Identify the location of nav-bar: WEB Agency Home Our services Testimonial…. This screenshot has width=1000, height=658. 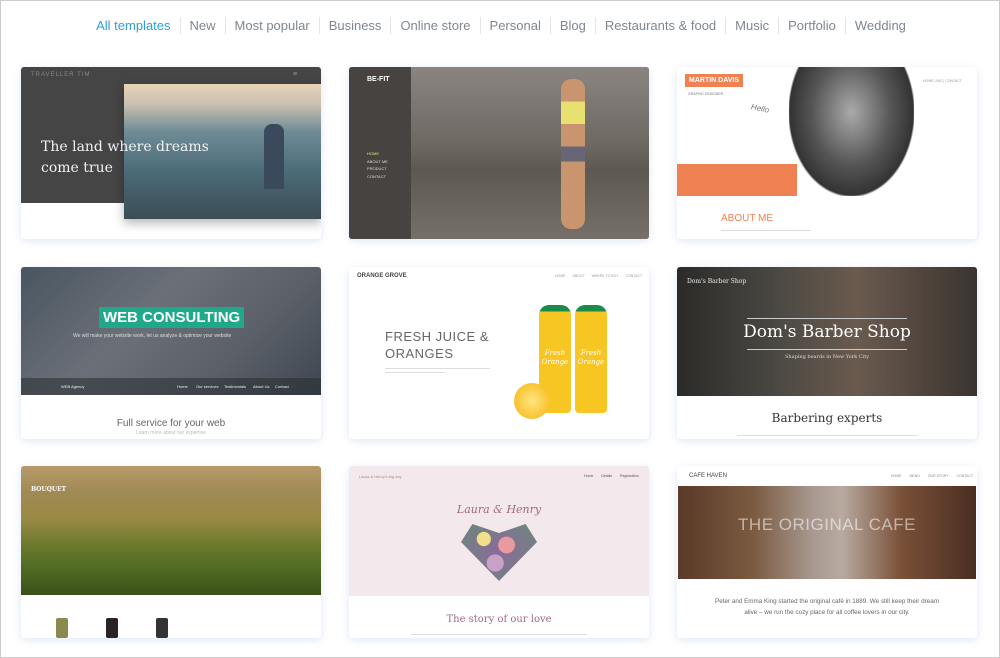
(171, 386).